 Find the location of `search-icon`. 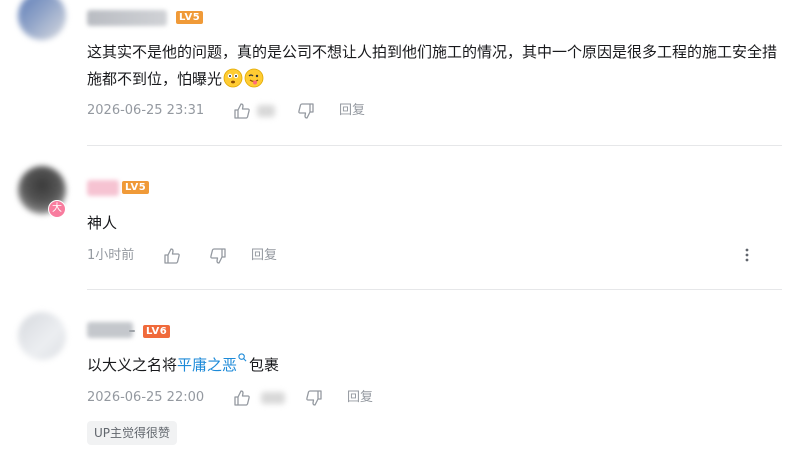

search-icon is located at coordinates (242, 357).